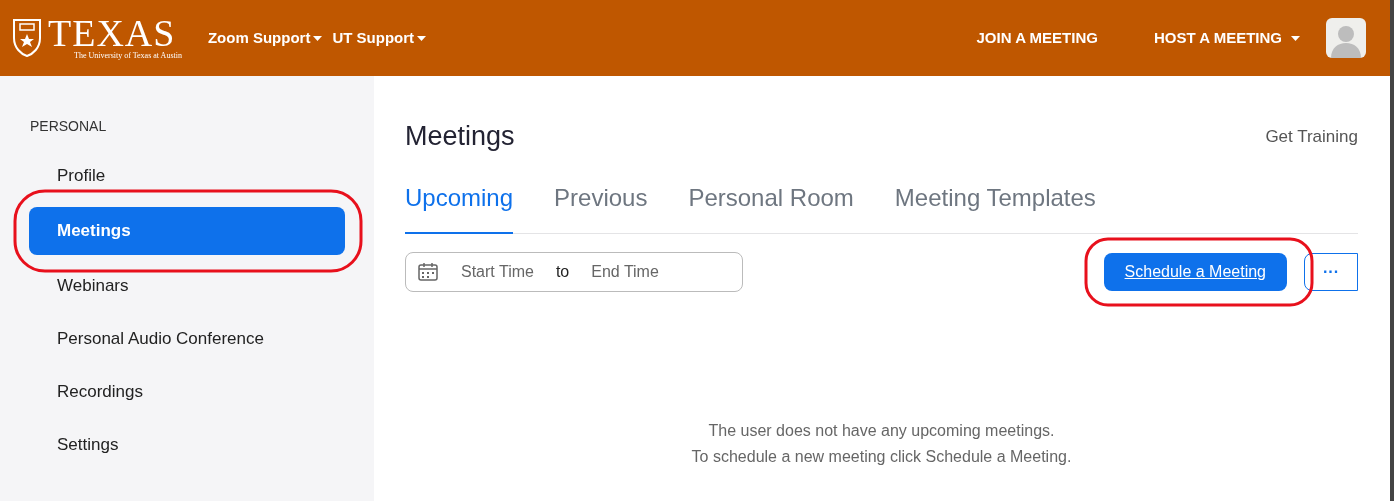 The height and width of the screenshot is (501, 1394). I want to click on sidebar-item: Meetings, so click(187, 231).